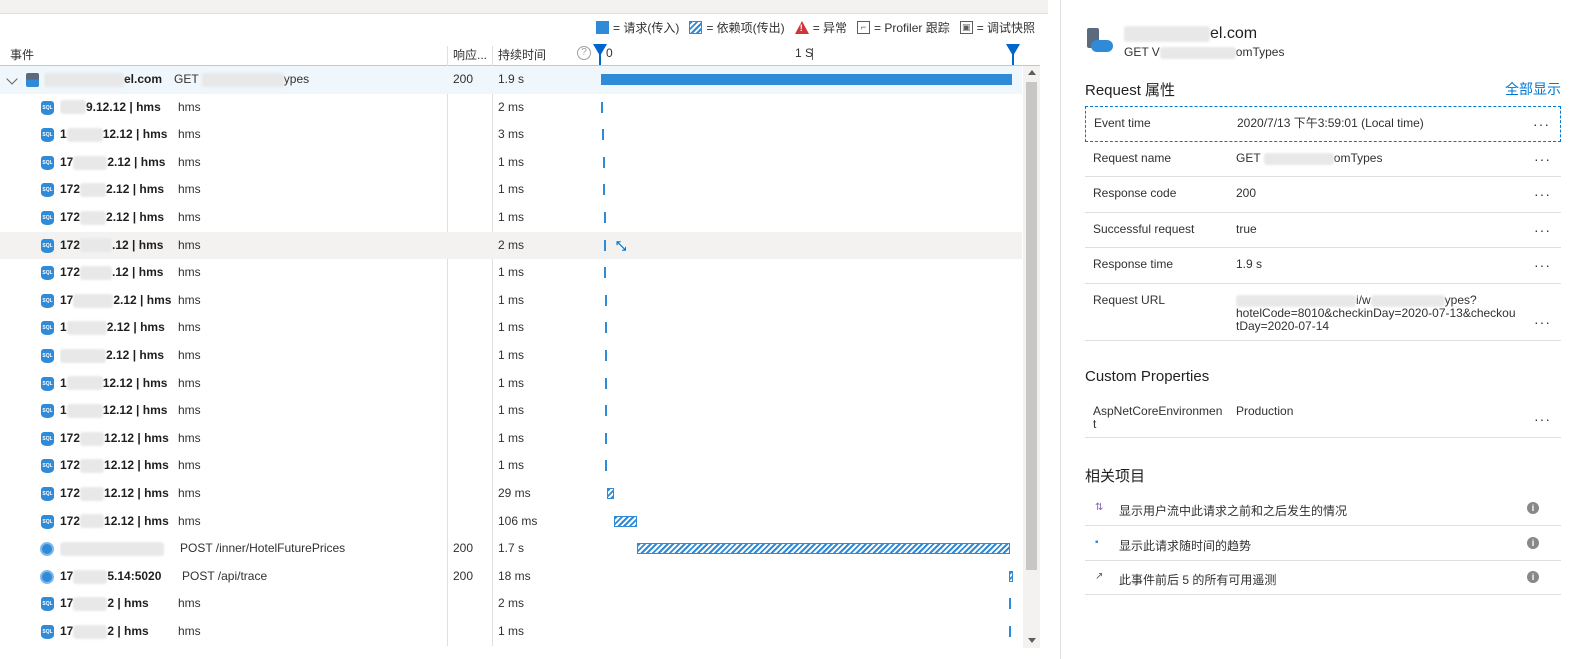  I want to click on related-item-telemetry: ↗ 此事件前后 5 的所有可用遥测 i, so click(1323, 578).